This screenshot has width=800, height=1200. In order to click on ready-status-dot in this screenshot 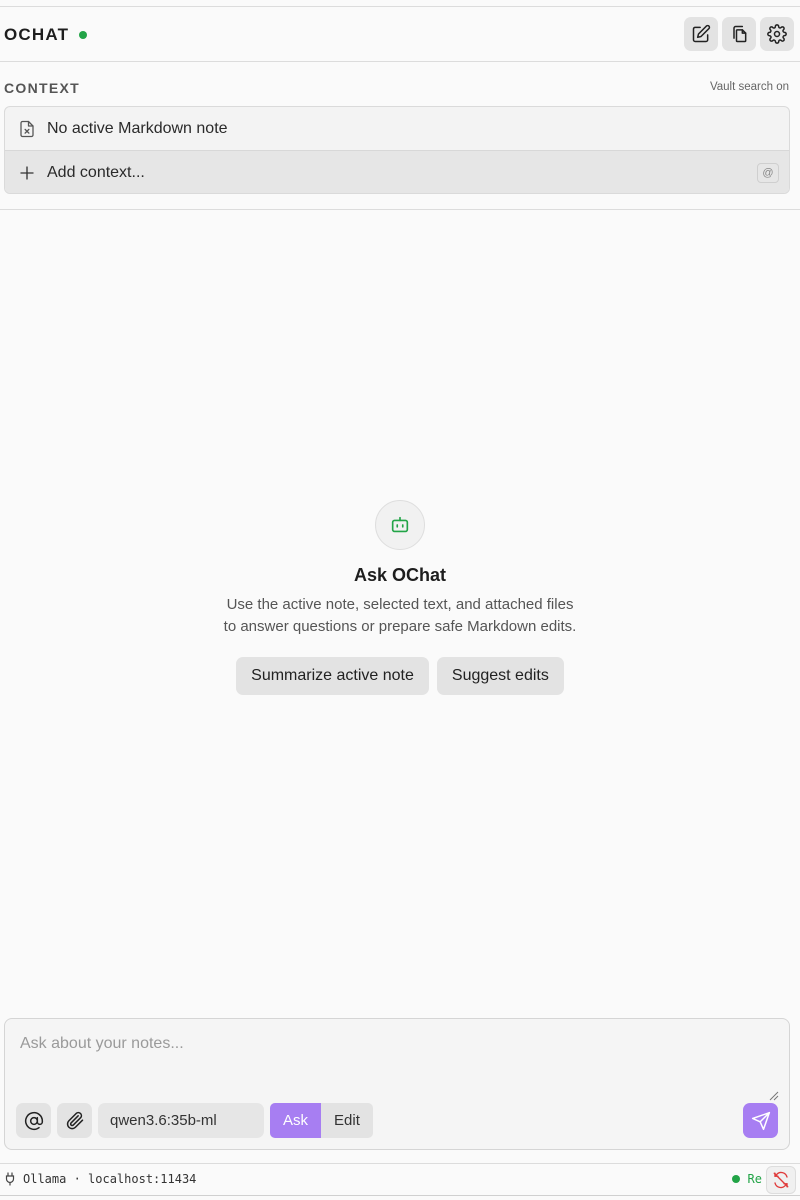, I will do `click(735, 1179)`.